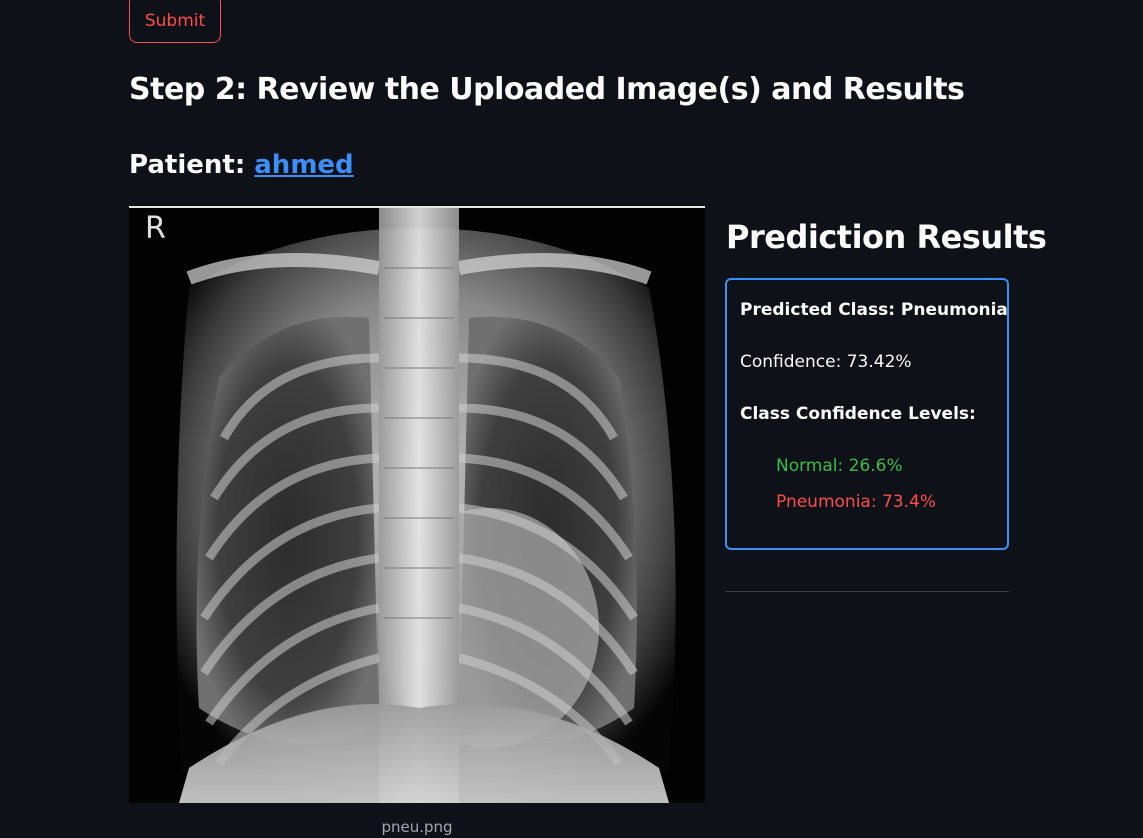 This screenshot has height=838, width=1143. I want to click on patient-heading: Patient: ahmed, so click(241, 165).